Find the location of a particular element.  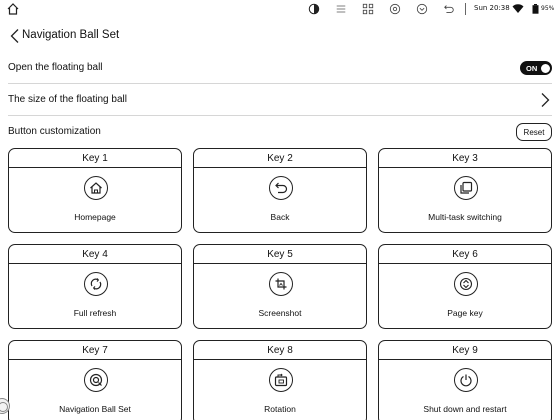

key-card-2: Key 2 Back is located at coordinates (280, 190).